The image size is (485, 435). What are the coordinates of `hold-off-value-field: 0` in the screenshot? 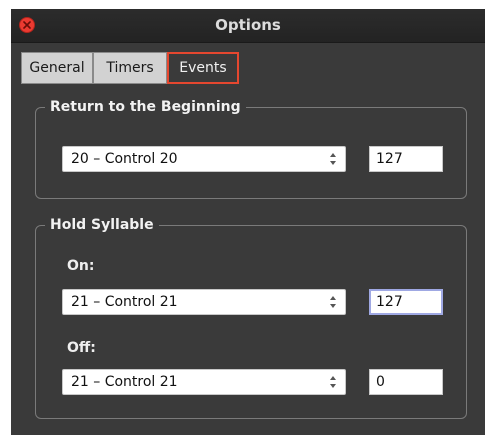 It's located at (406, 382).